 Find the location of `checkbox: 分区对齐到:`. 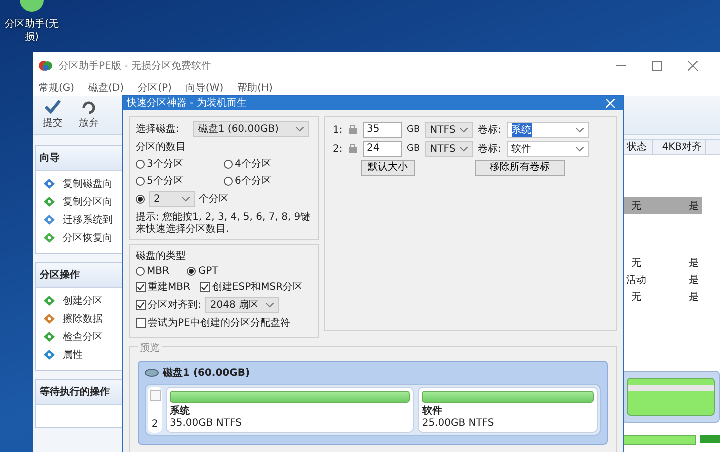

checkbox: 分区对齐到: is located at coordinates (169, 305).